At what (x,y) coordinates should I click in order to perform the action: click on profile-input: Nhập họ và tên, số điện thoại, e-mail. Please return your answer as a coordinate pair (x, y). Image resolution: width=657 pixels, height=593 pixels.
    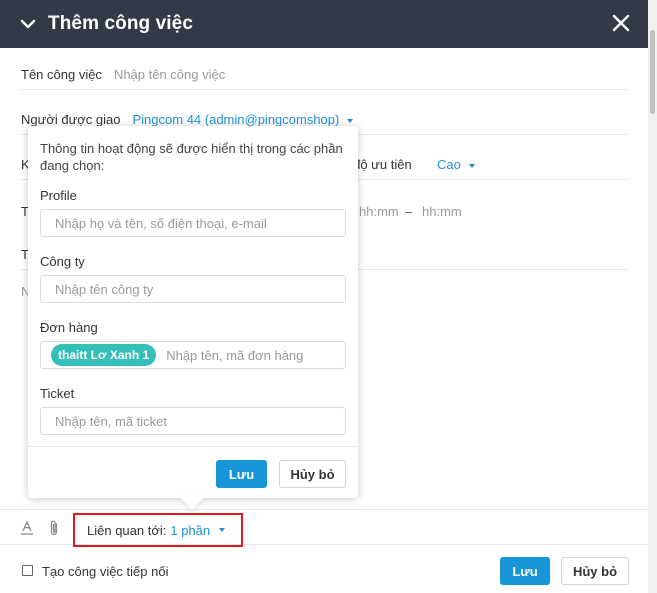
    Looking at the image, I should click on (193, 223).